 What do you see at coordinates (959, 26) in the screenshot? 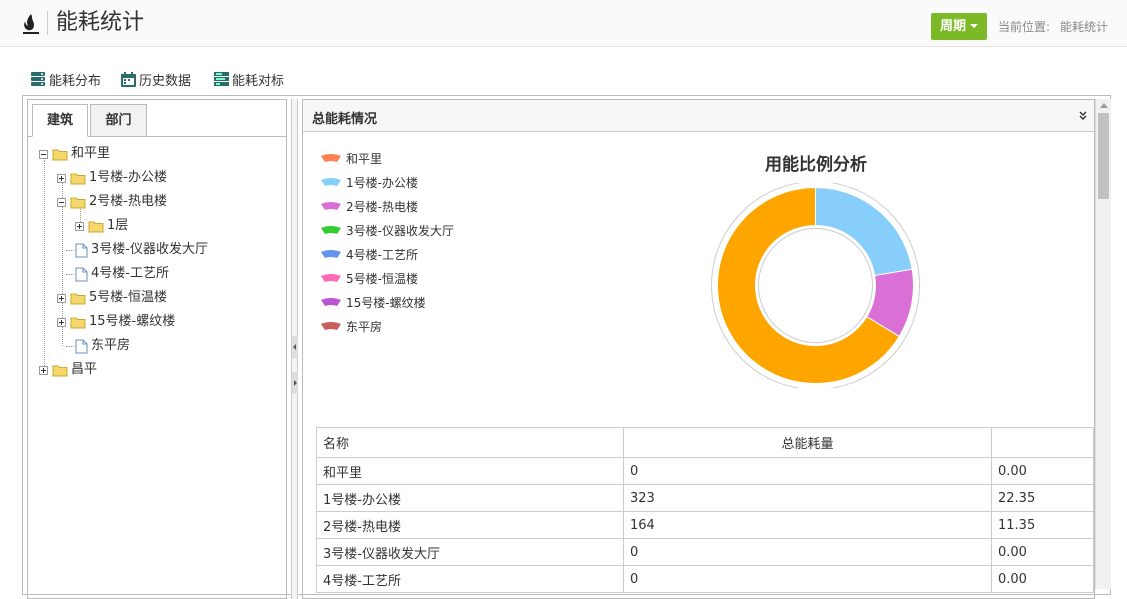
I see `period-dropdown-button: 周期` at bounding box center [959, 26].